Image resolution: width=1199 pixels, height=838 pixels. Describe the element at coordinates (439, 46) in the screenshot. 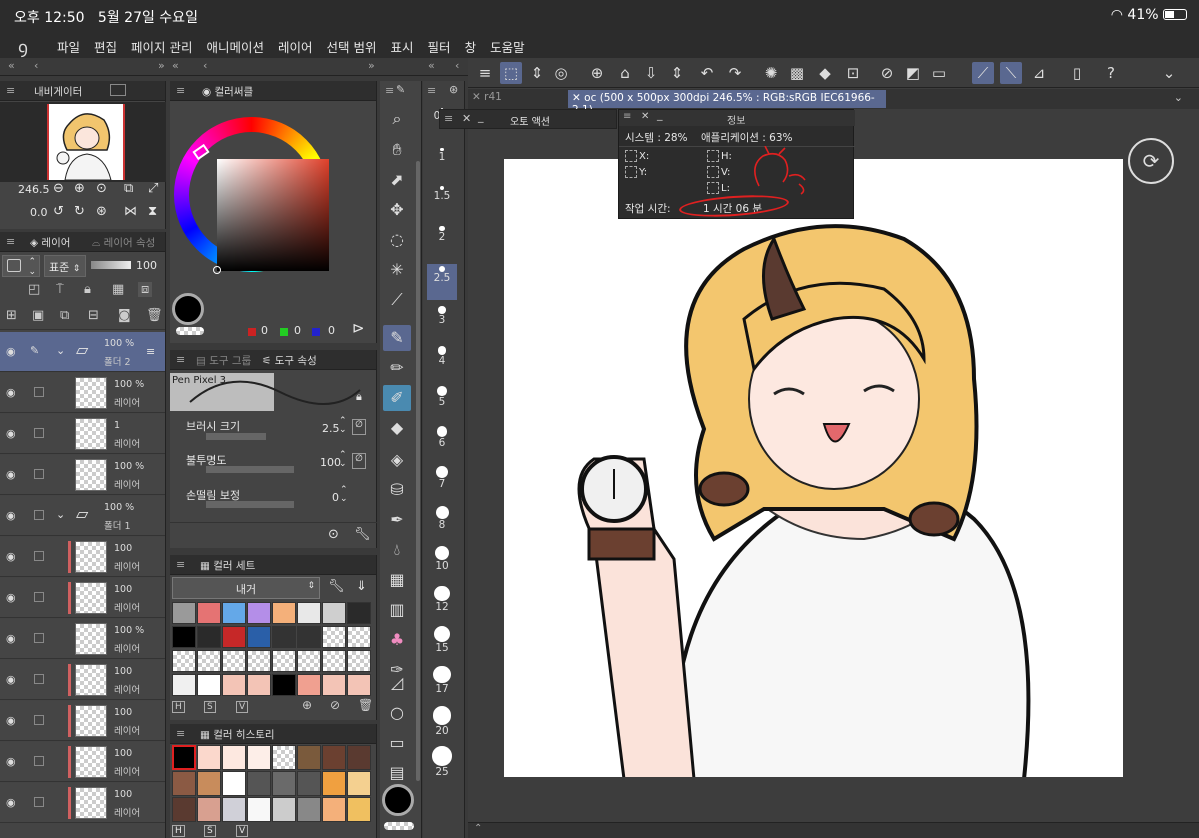

I see `menu-item: 필터` at that location.